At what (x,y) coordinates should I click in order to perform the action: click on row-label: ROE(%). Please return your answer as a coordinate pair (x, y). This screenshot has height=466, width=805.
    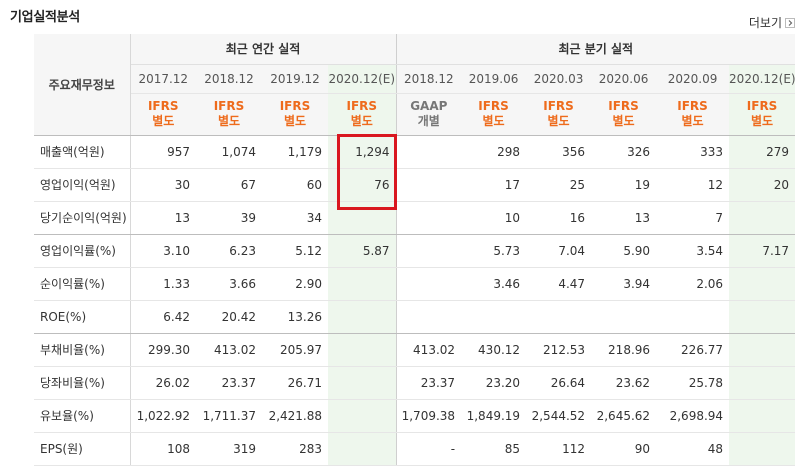
    Looking at the image, I should click on (82, 317).